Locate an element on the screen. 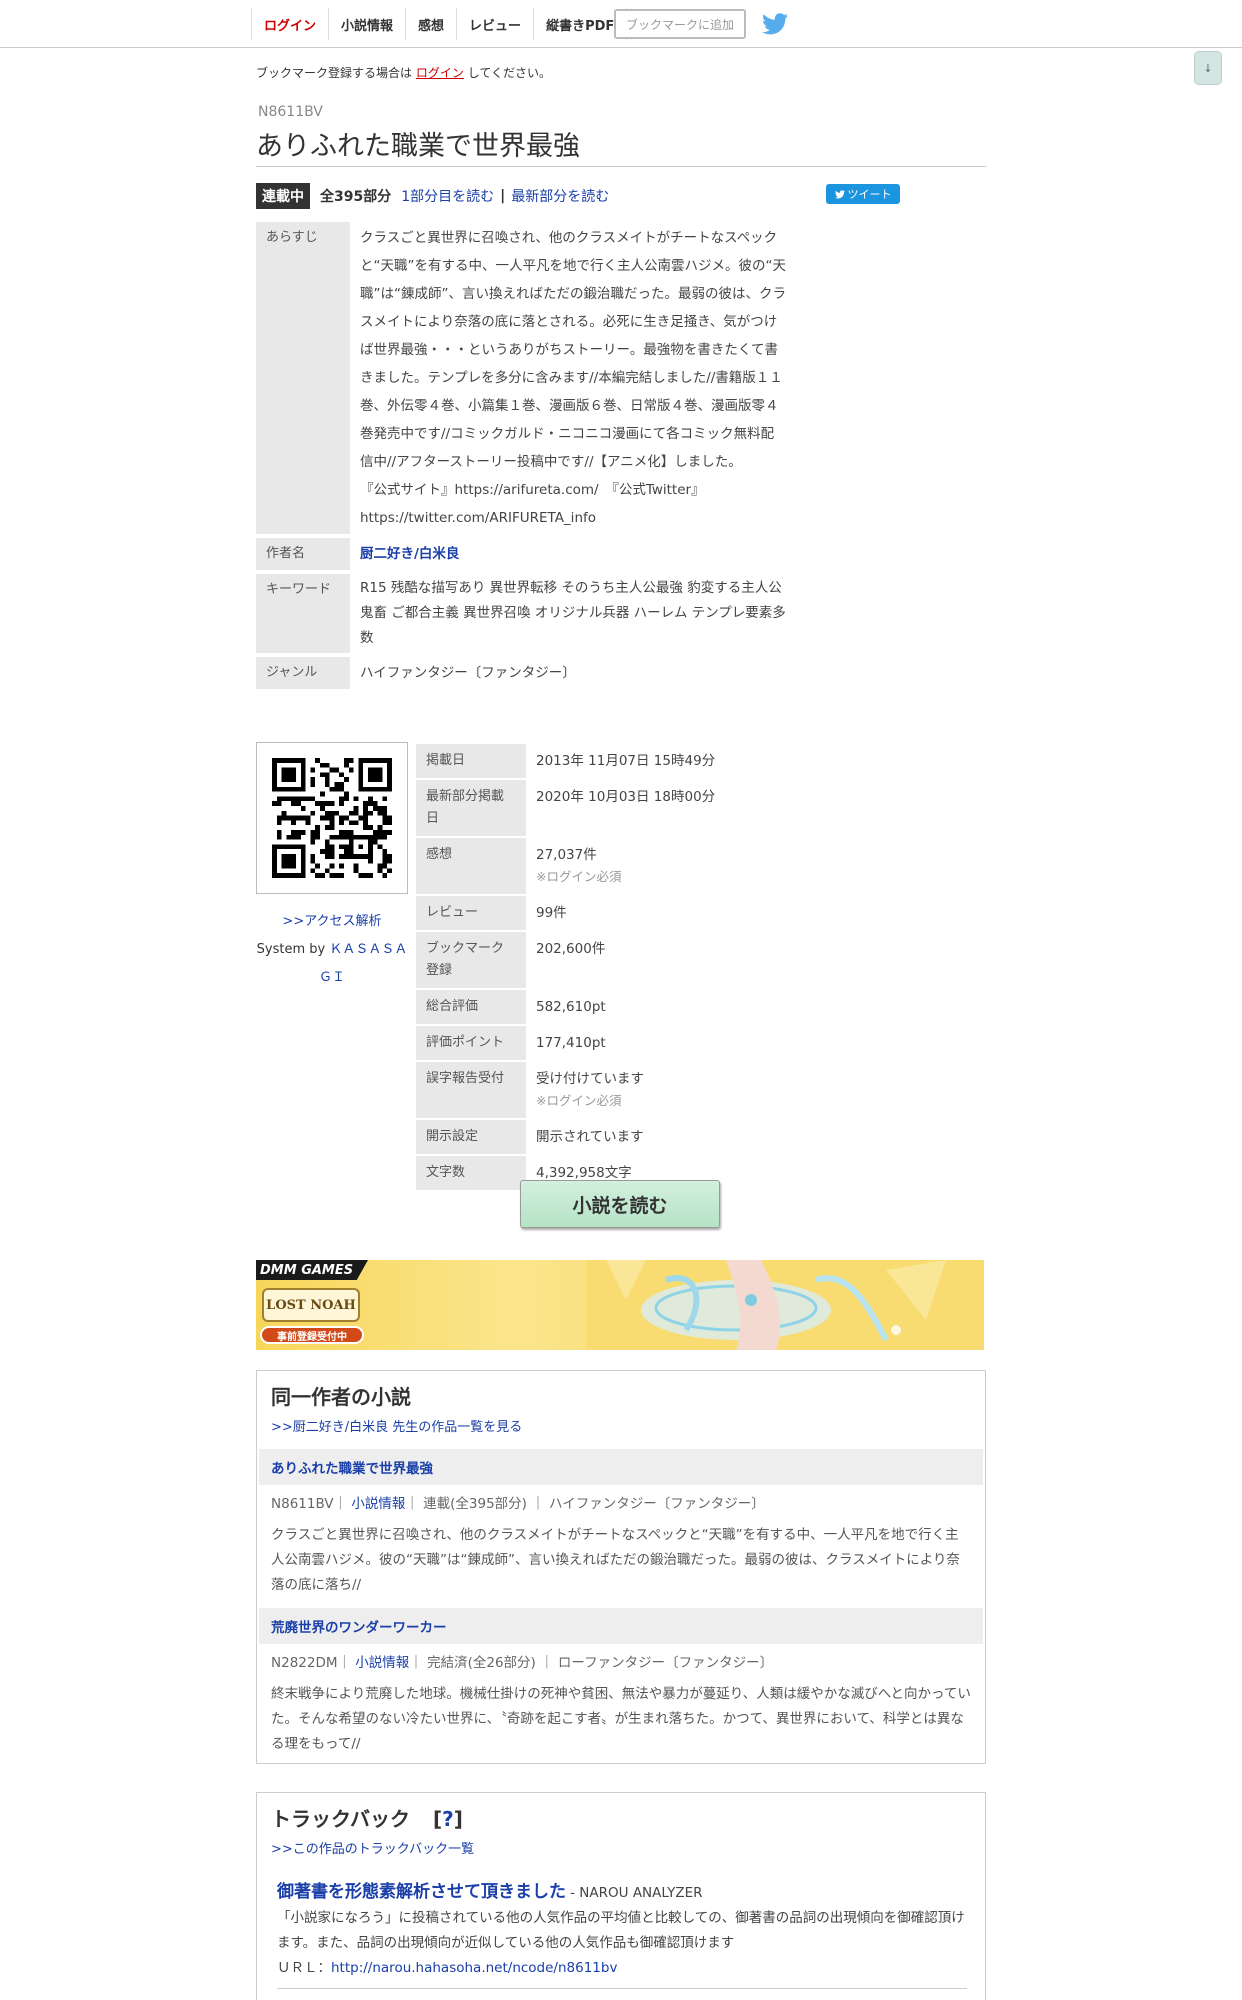  stats-row: 掲載日 2013年 11月07日 15時49分 is located at coordinates (606, 761).